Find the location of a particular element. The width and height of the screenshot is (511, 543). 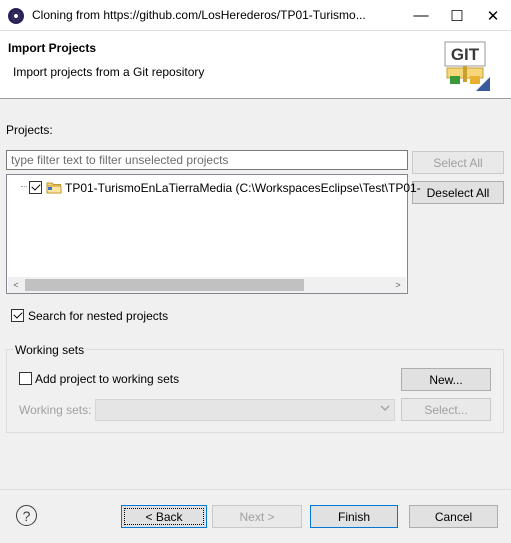

scrollbar-thumb is located at coordinates (164, 285).